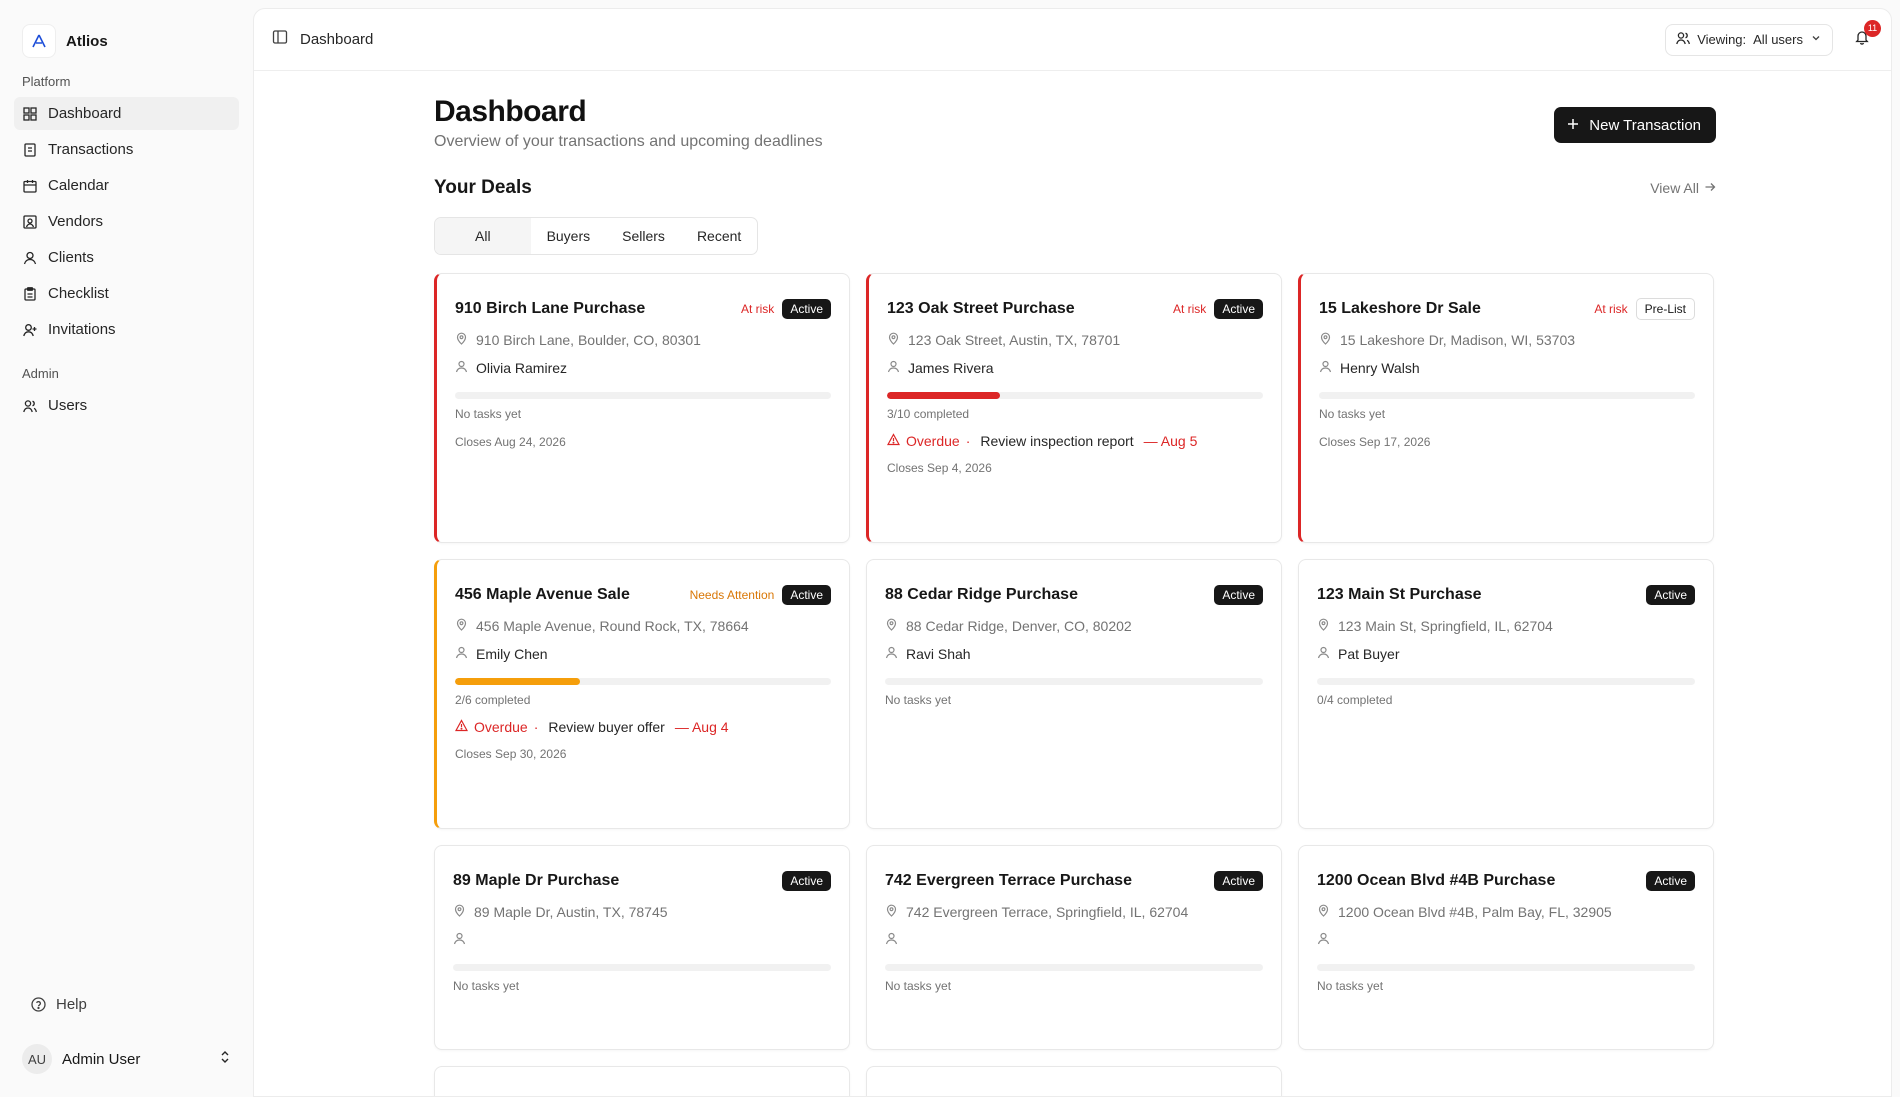 Image resolution: width=1900 pixels, height=1097 pixels. What do you see at coordinates (569, 236) in the screenshot?
I see `tab-buyers: Buyers` at bounding box center [569, 236].